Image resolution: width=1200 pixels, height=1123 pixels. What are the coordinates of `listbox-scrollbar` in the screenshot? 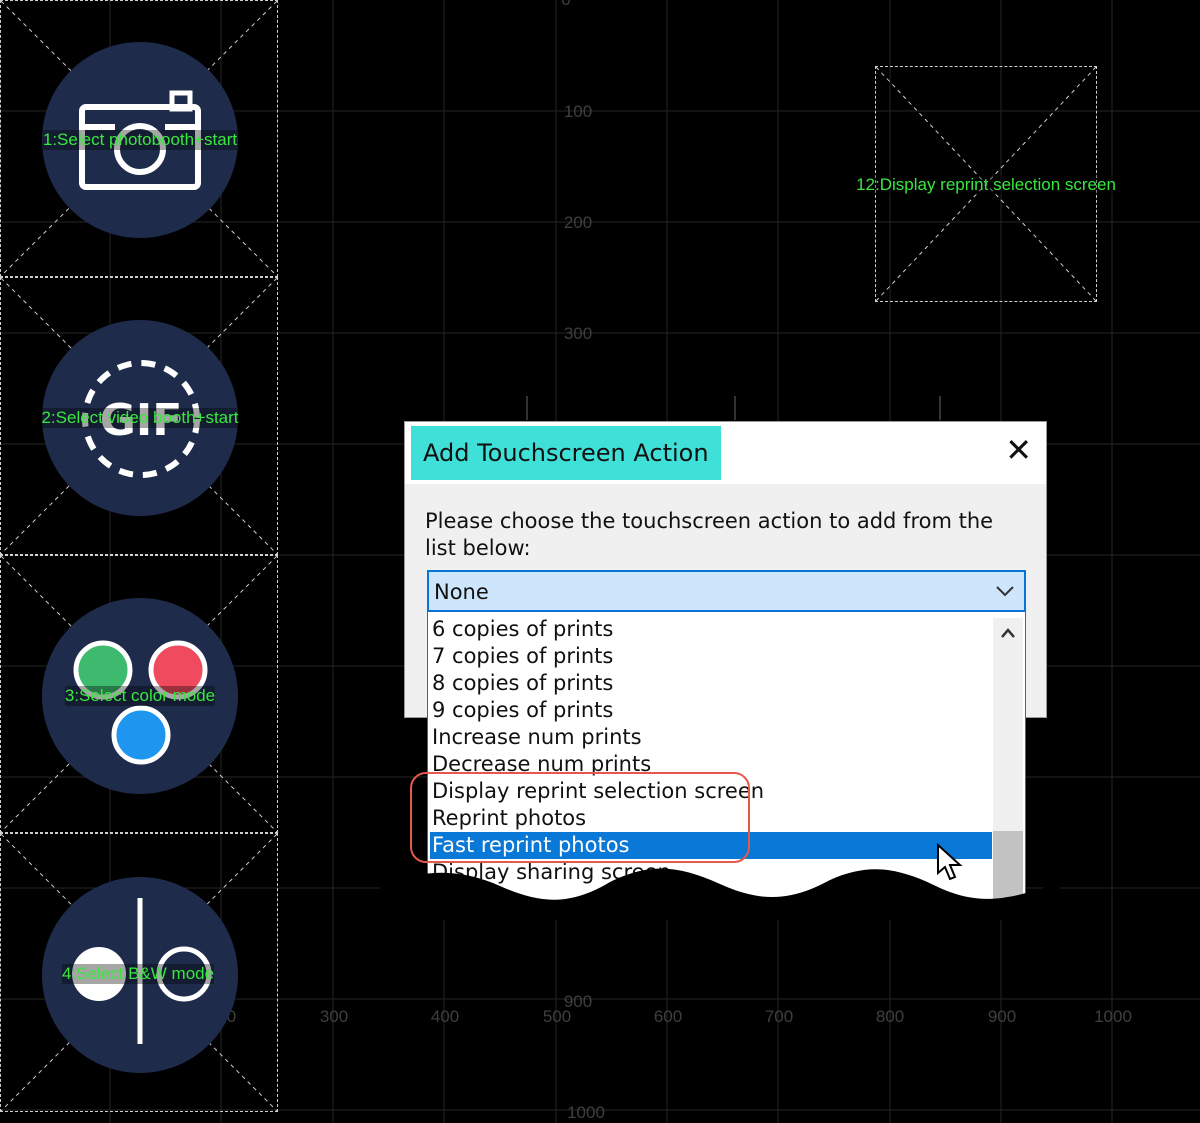 It's located at (1008, 759).